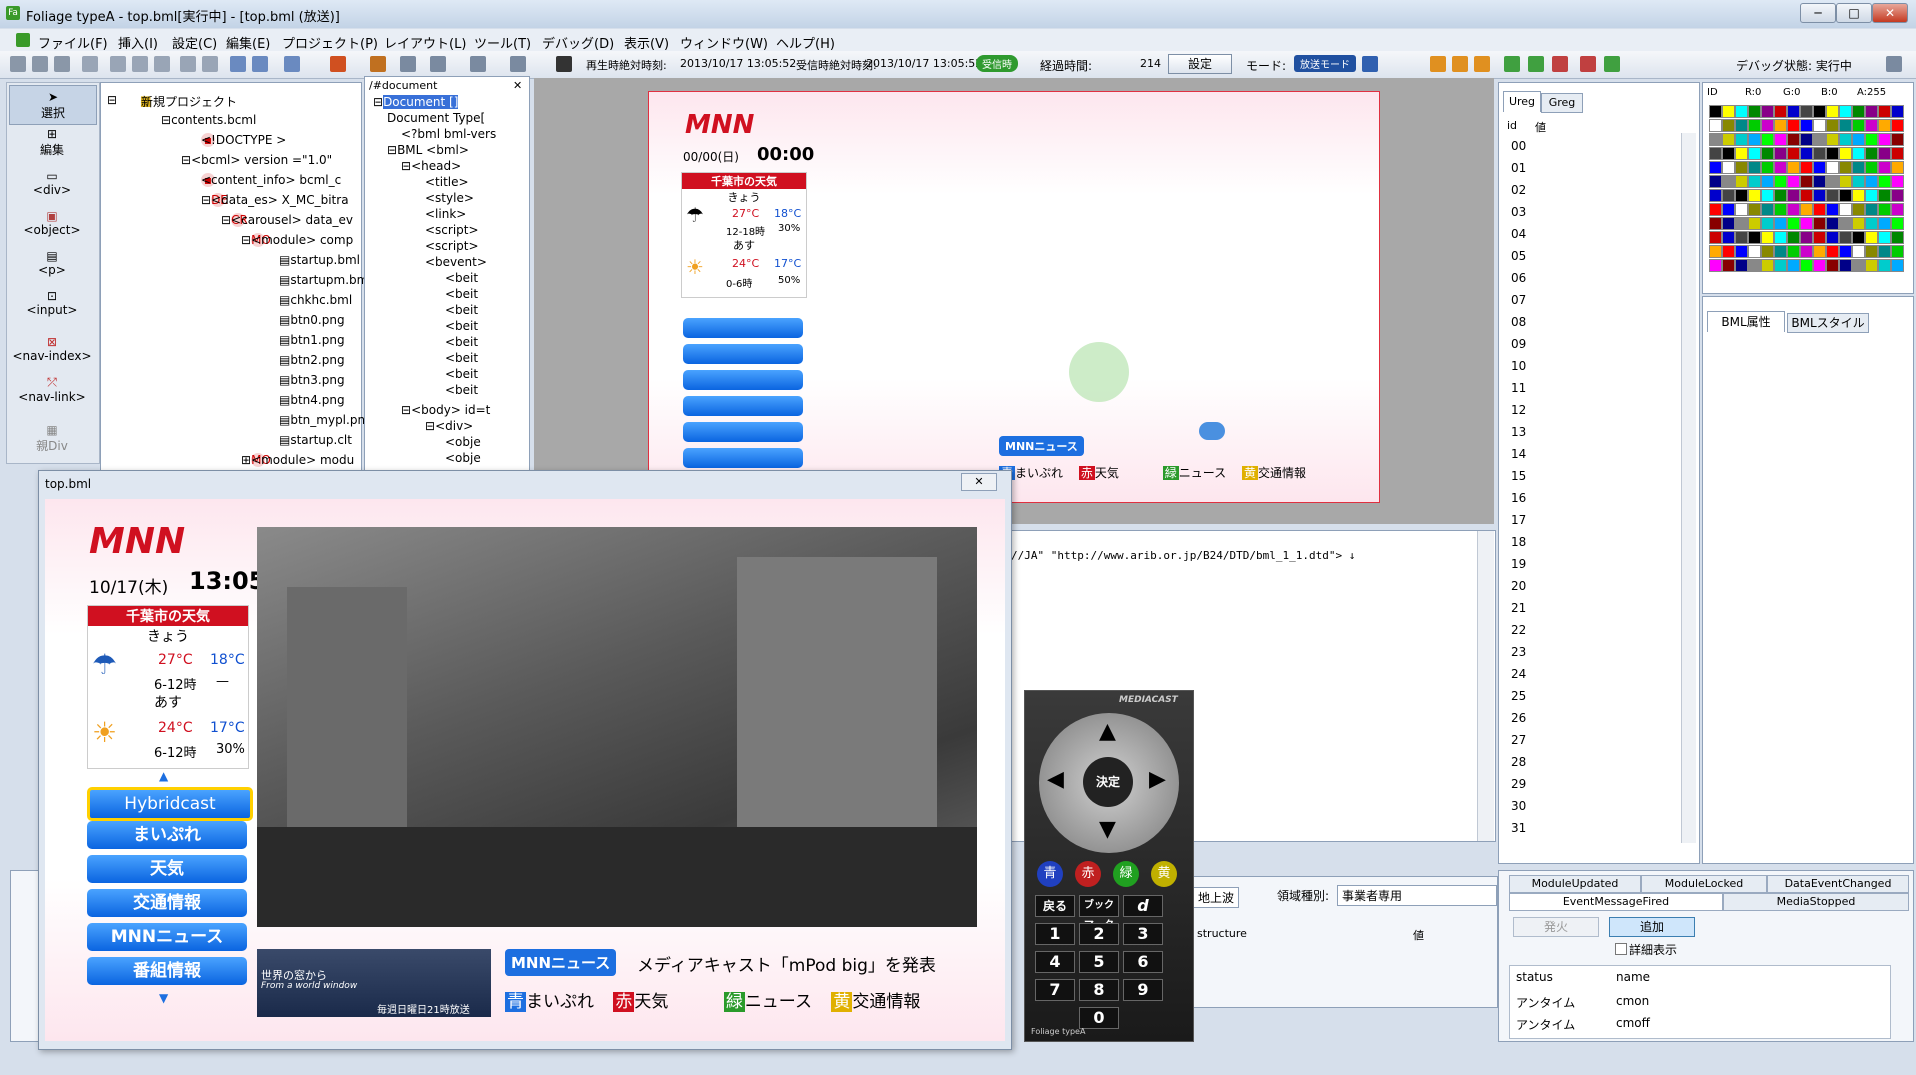 This screenshot has height=1075, width=1916. Describe the element at coordinates (518, 64) in the screenshot. I see `screen-icon` at that location.